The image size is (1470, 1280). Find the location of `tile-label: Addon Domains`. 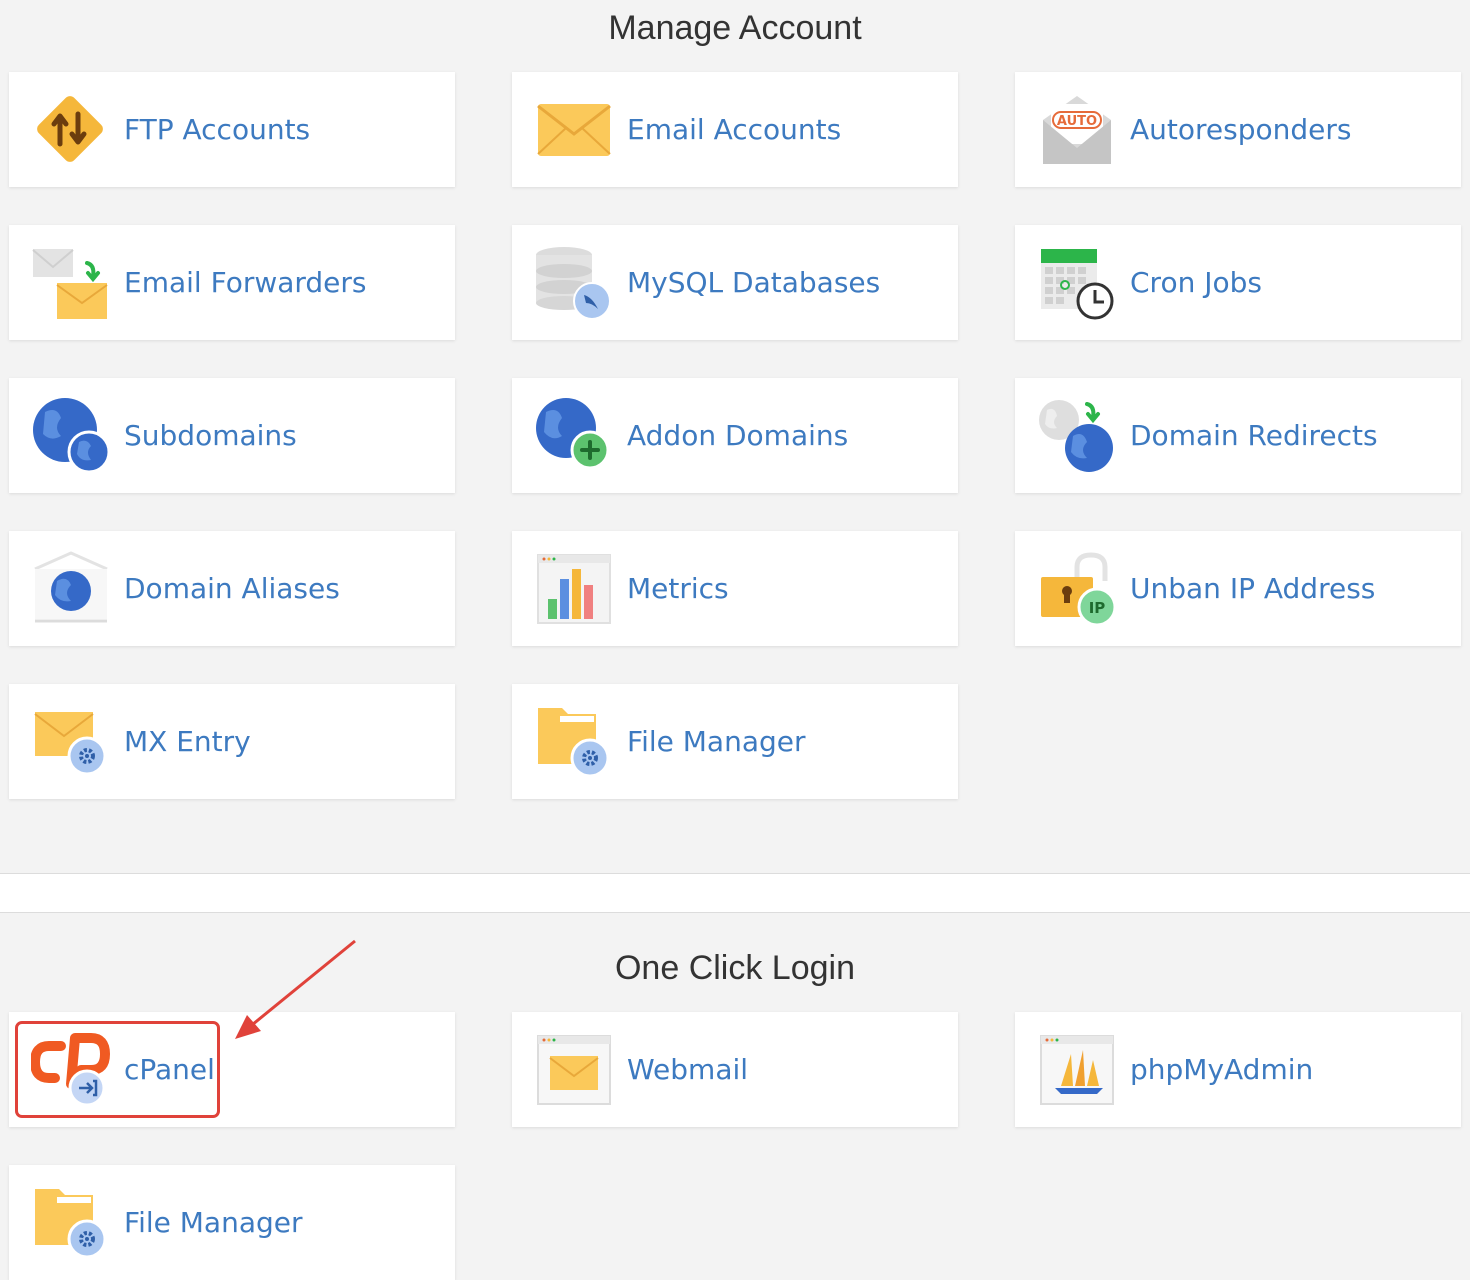

tile-label: Addon Domains is located at coordinates (738, 435).